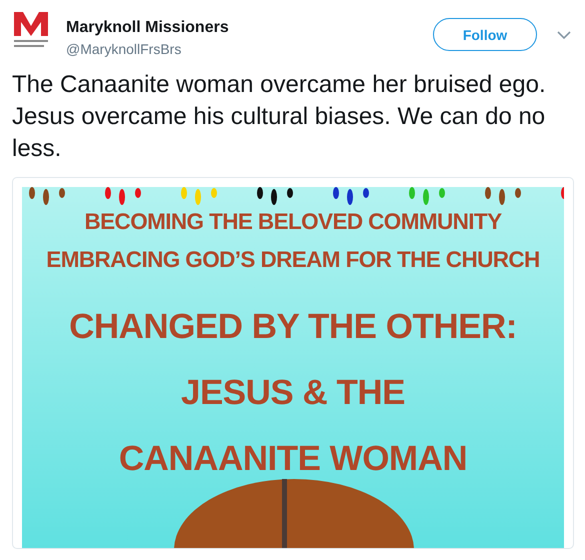 Image resolution: width=585 pixels, height=560 pixels. What do you see at coordinates (31, 30) in the screenshot?
I see `logo` at bounding box center [31, 30].